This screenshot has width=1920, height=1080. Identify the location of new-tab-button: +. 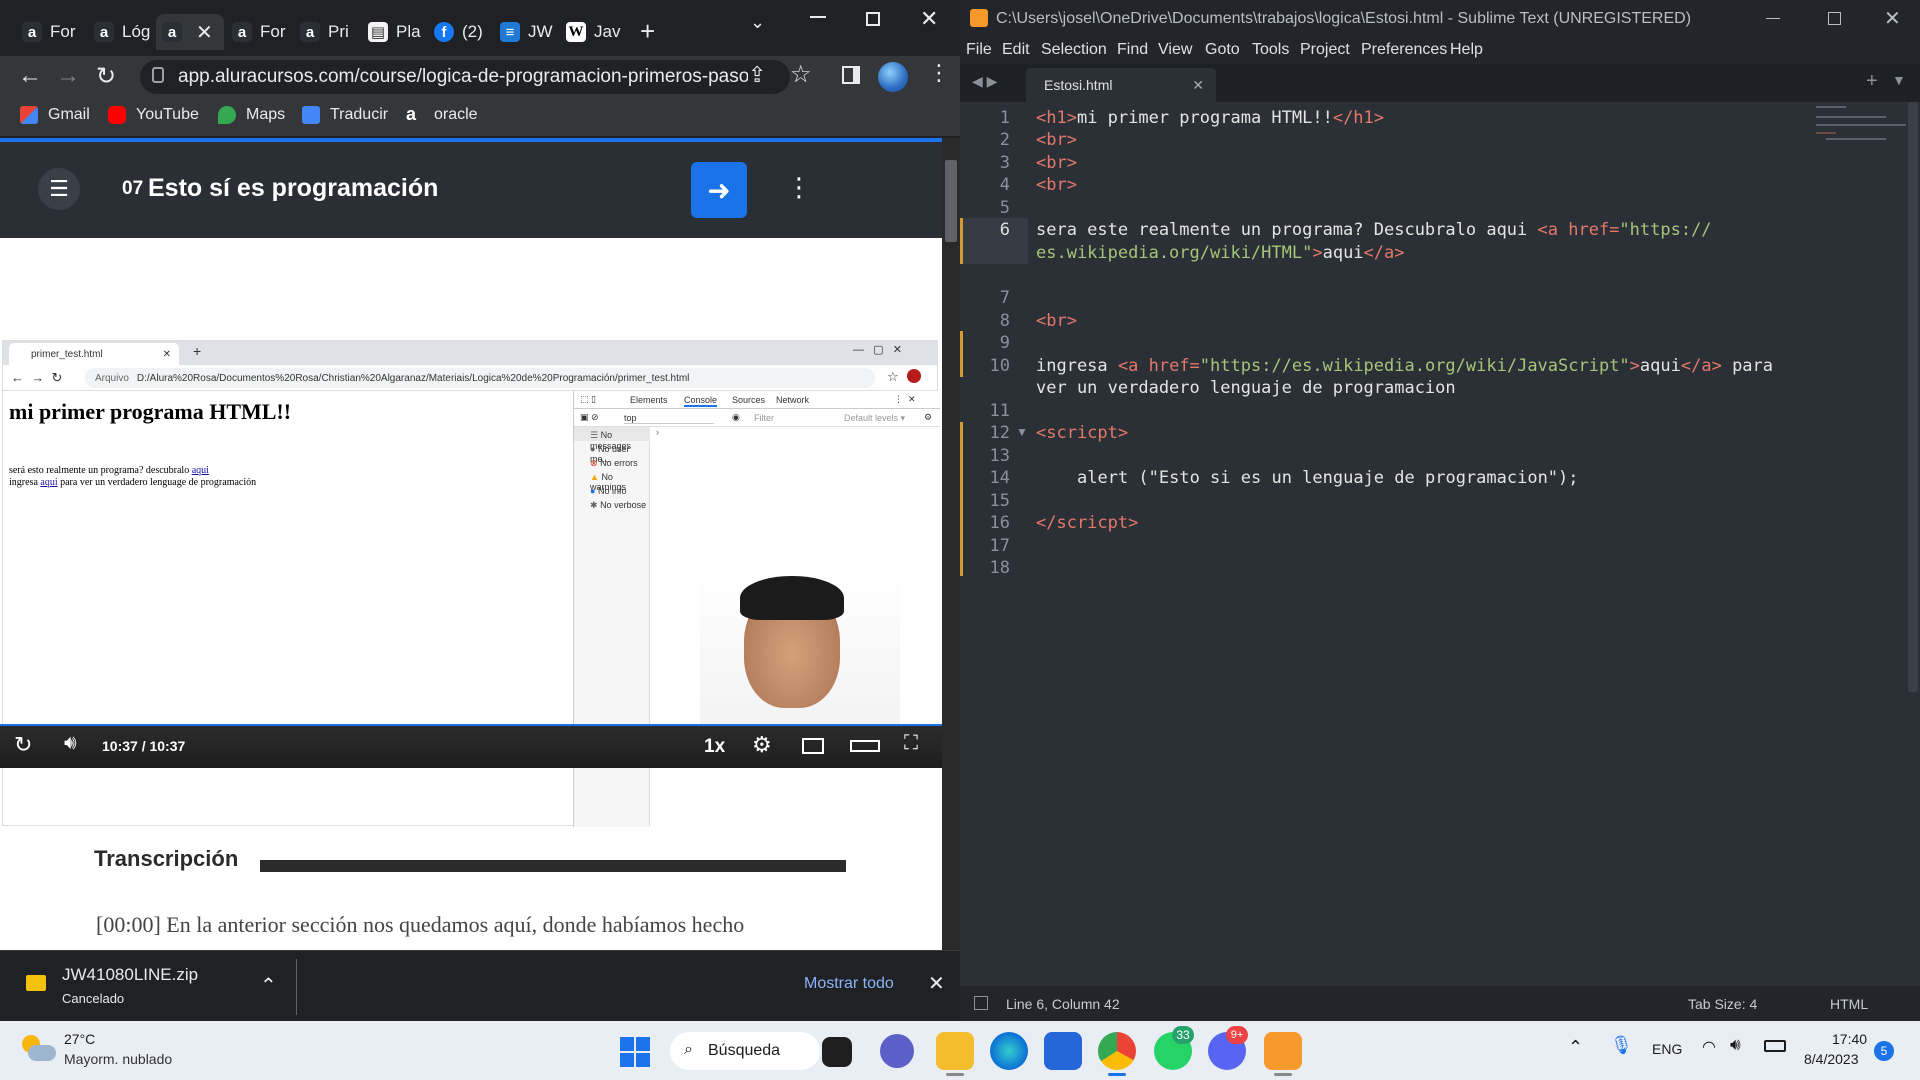
(647, 31).